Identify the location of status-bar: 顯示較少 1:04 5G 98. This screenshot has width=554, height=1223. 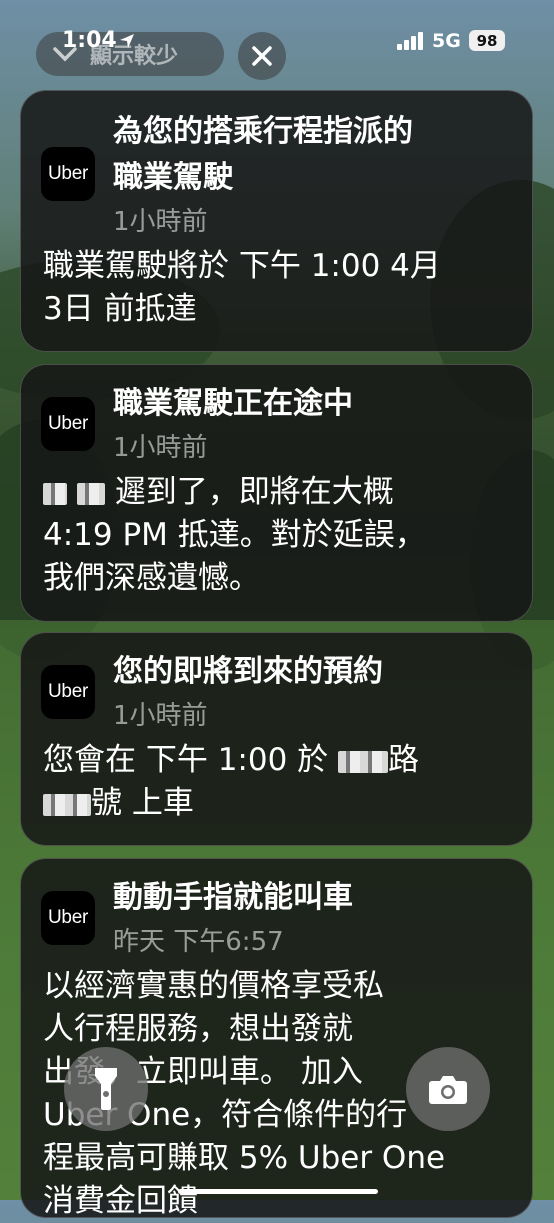
(277, 40).